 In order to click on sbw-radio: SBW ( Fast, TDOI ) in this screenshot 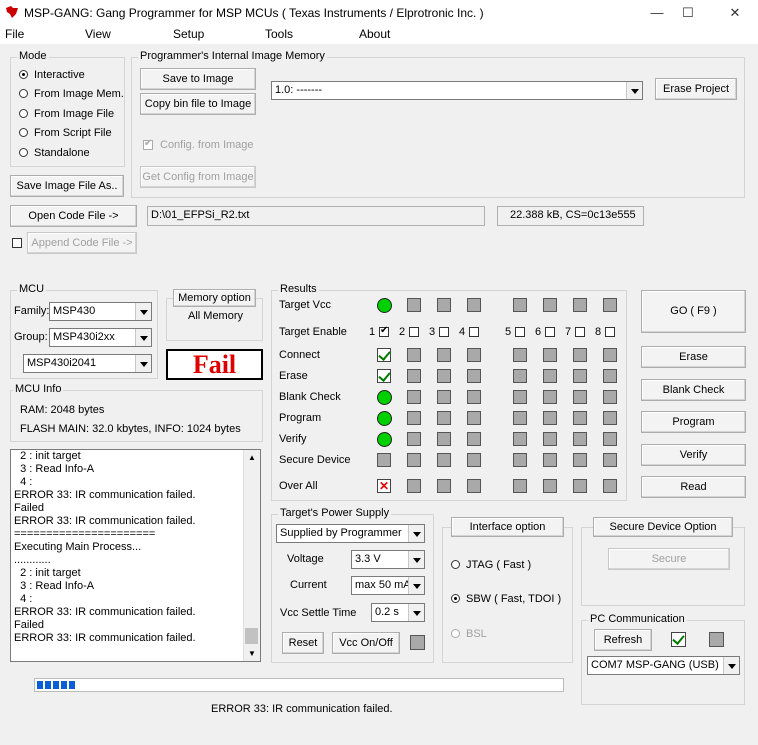, I will do `click(506, 599)`.